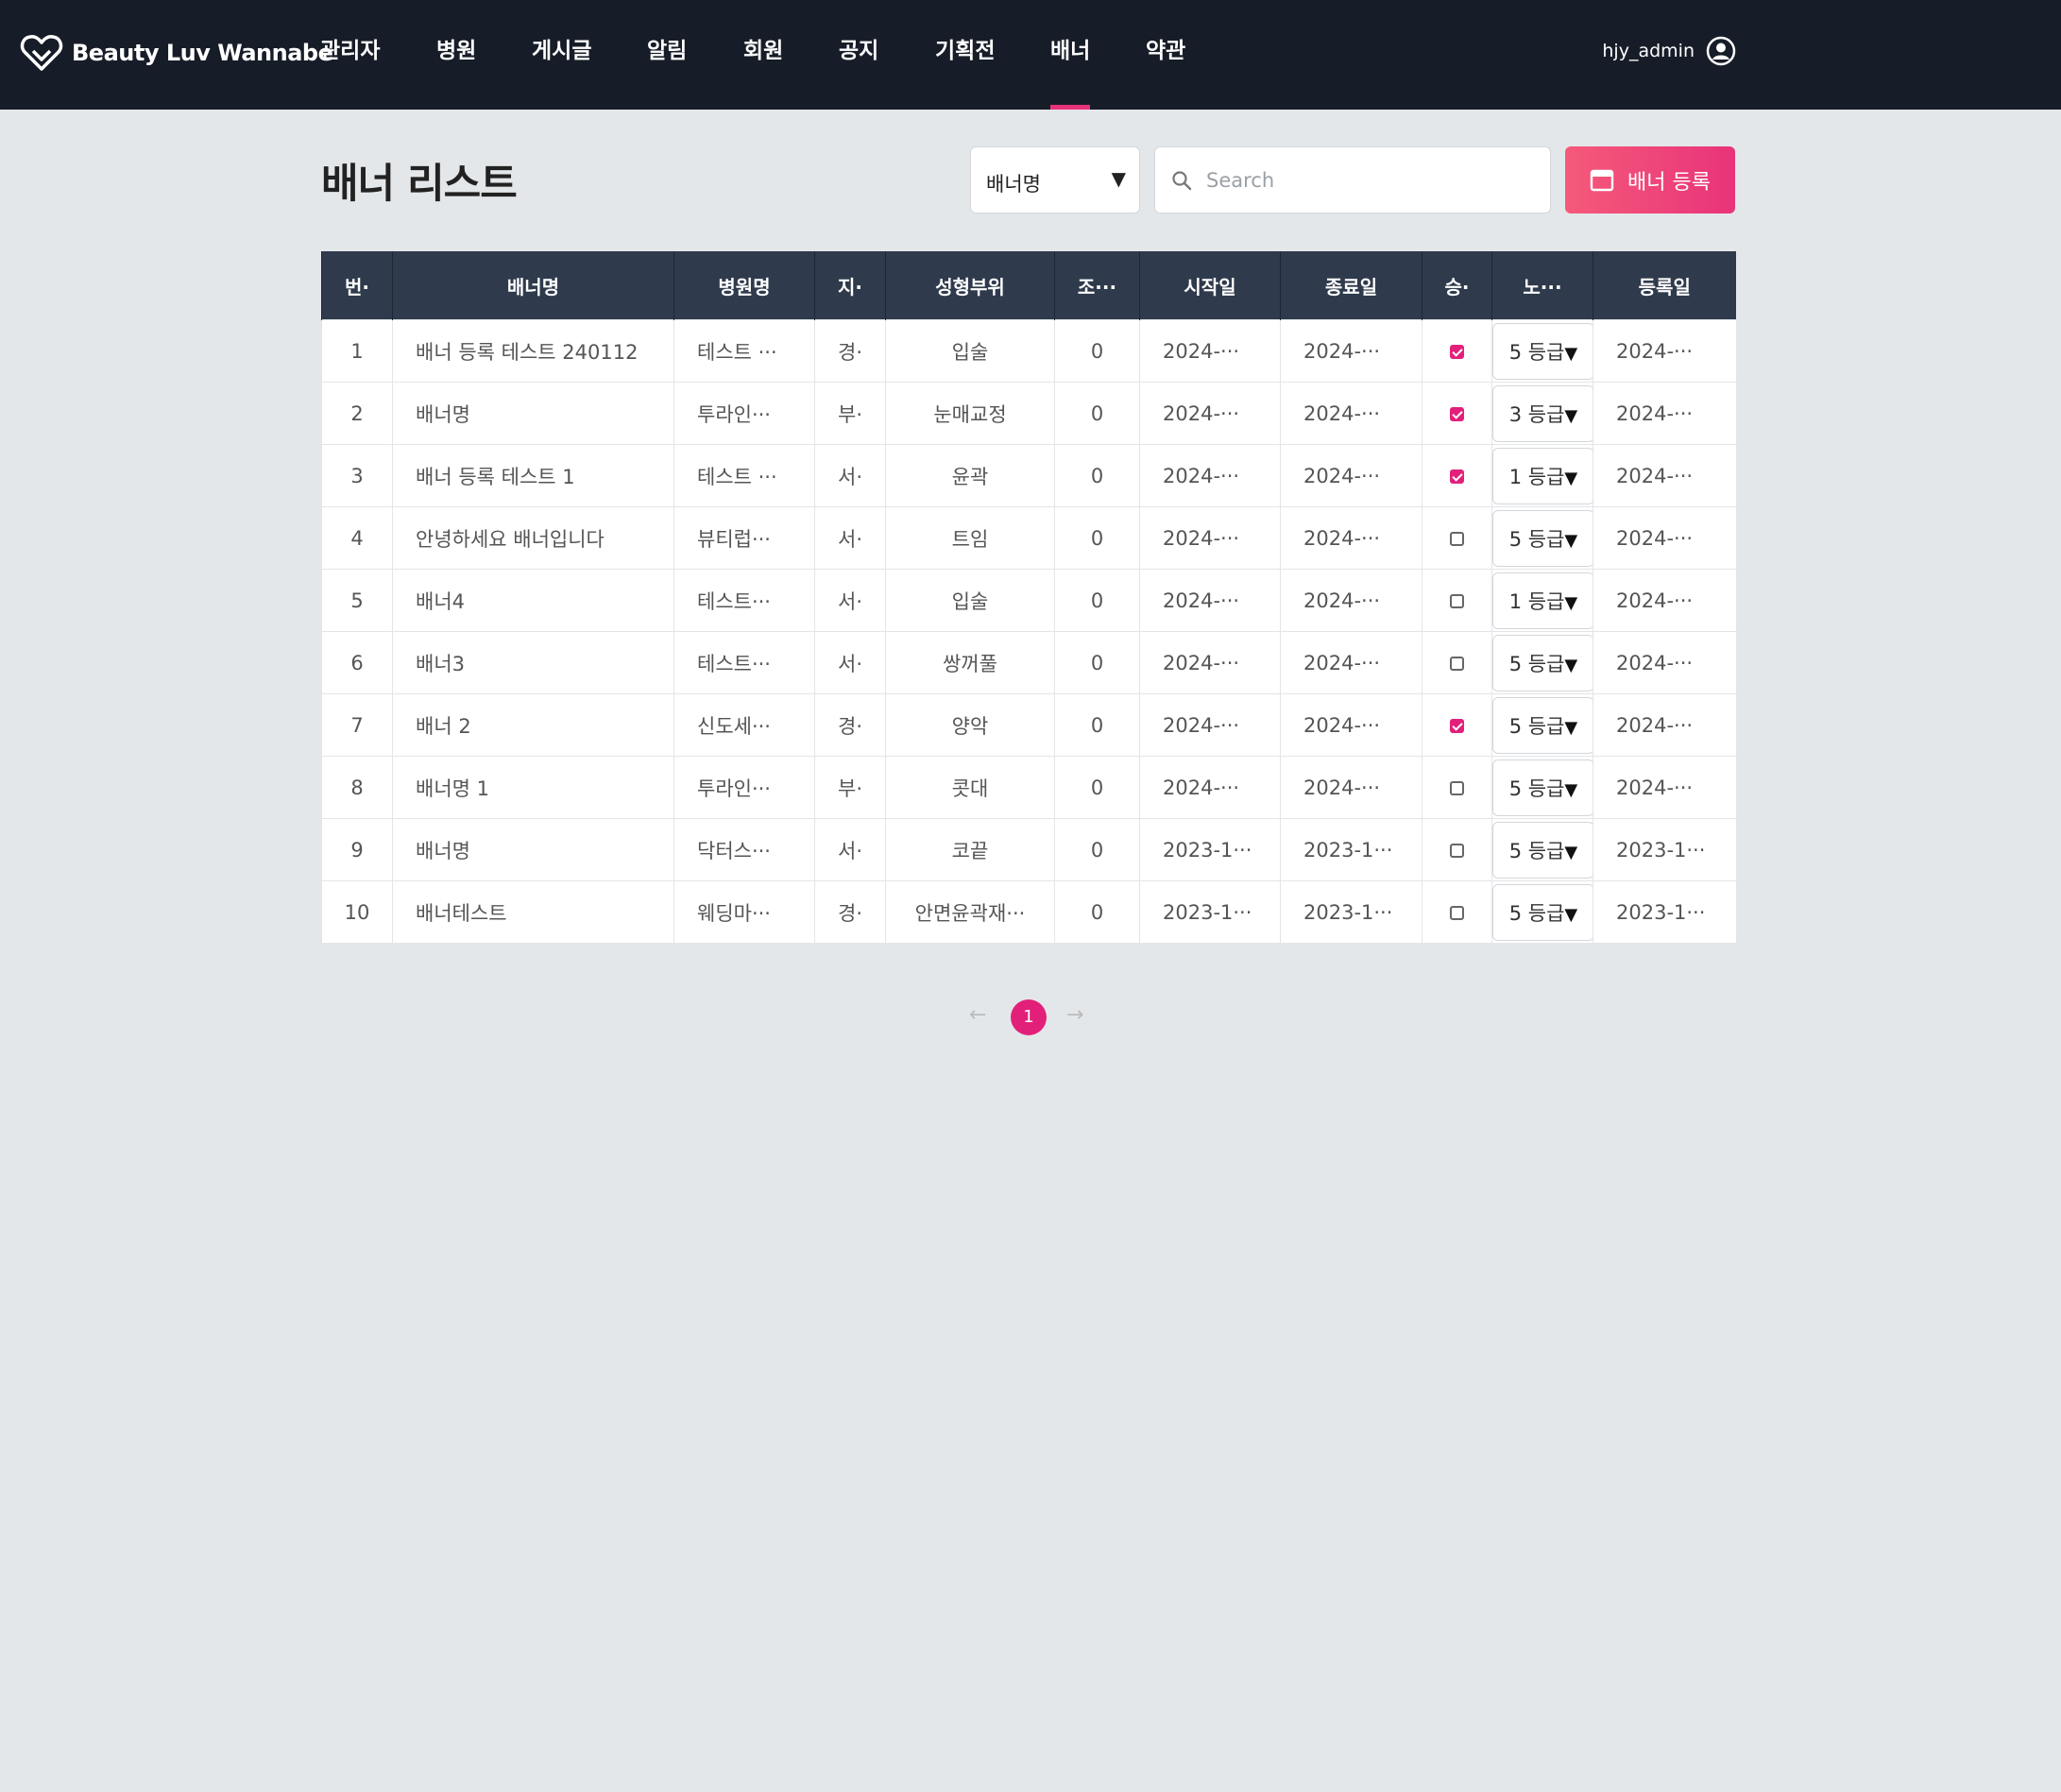 The image size is (2061, 1792). I want to click on search-field-select: 배너명 ▼, so click(1055, 179).